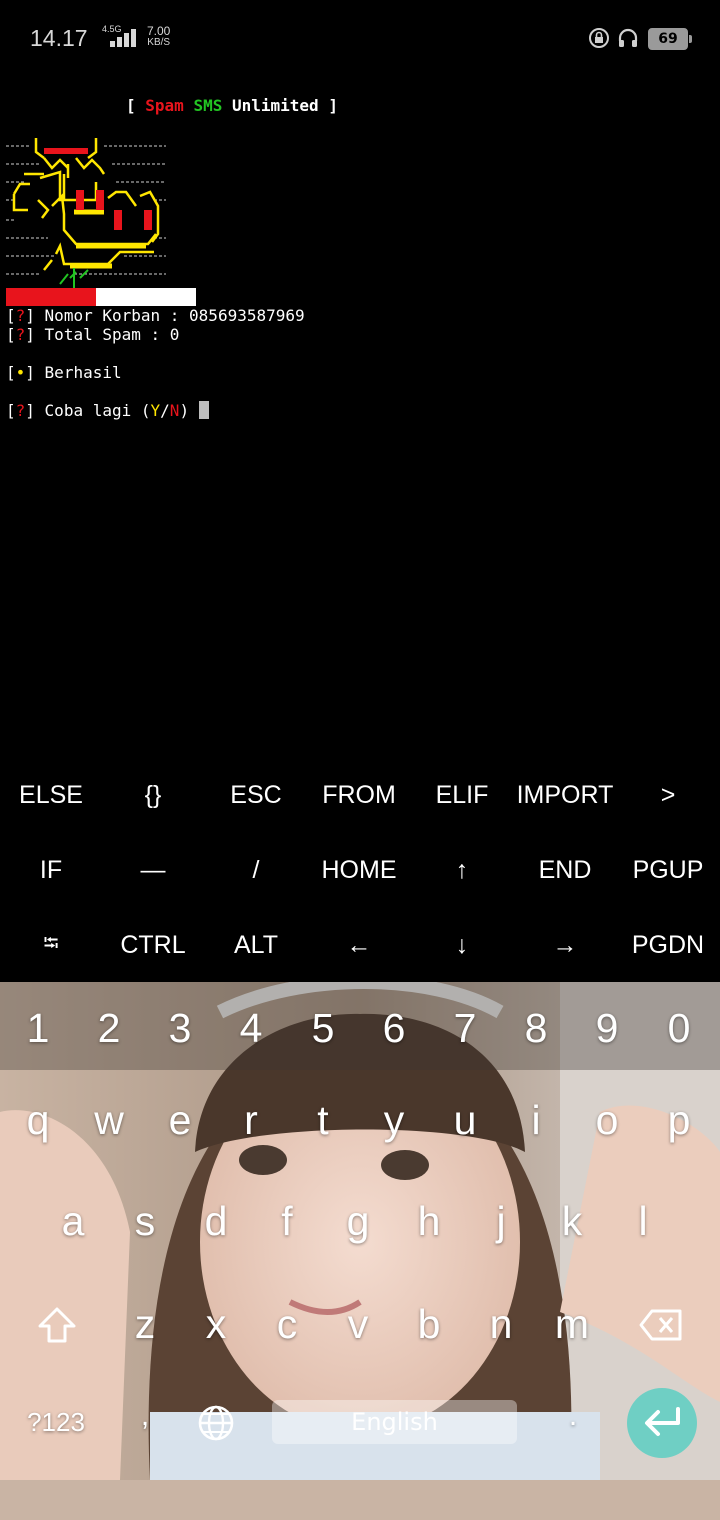  I want to click on enter-key, so click(662, 1423).